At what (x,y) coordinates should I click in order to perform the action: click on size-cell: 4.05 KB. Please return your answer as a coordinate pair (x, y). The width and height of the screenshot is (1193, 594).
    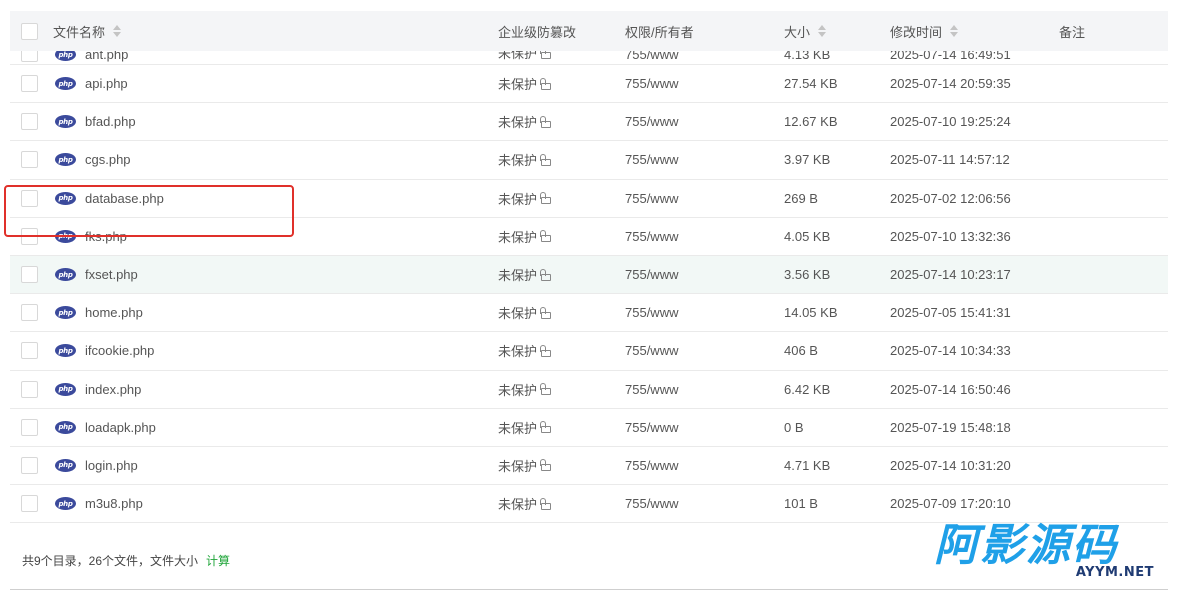
    Looking at the image, I should click on (807, 236).